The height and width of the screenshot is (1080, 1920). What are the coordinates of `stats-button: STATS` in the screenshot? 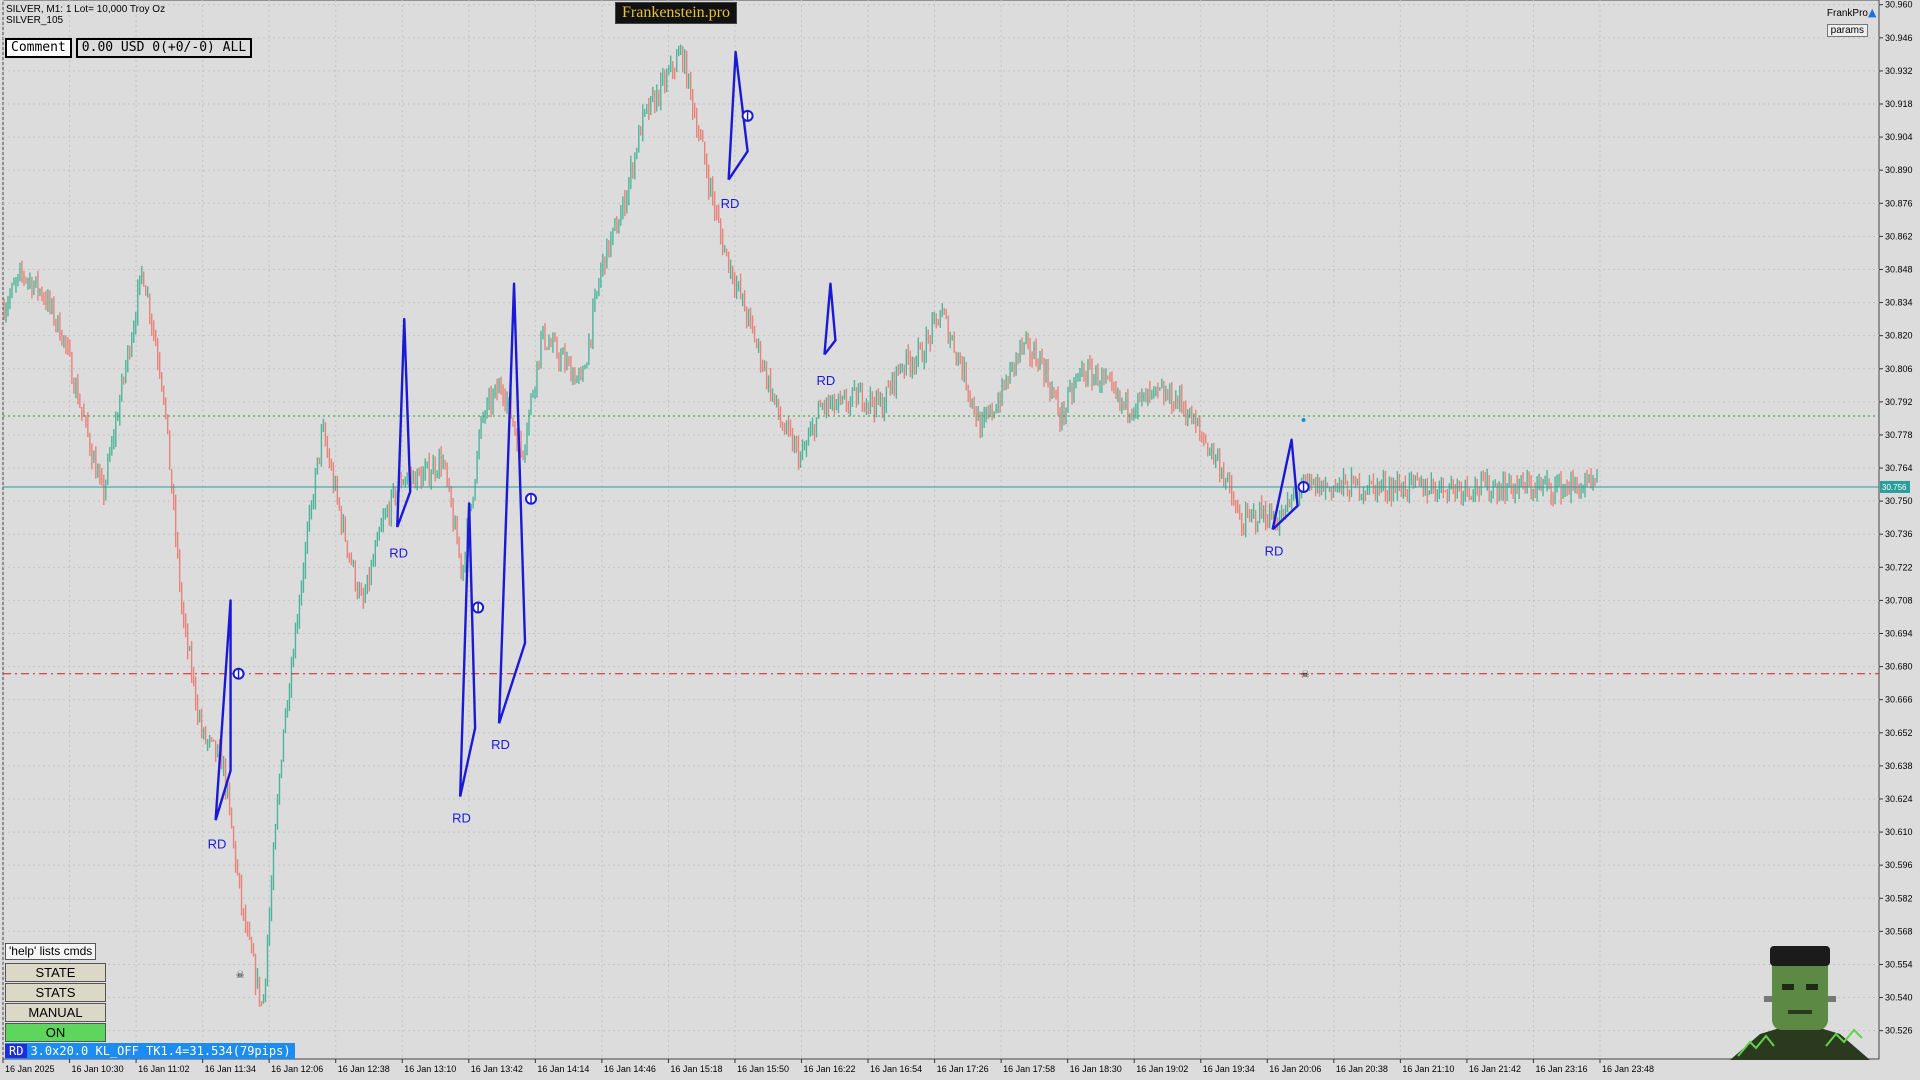 It's located at (55, 992).